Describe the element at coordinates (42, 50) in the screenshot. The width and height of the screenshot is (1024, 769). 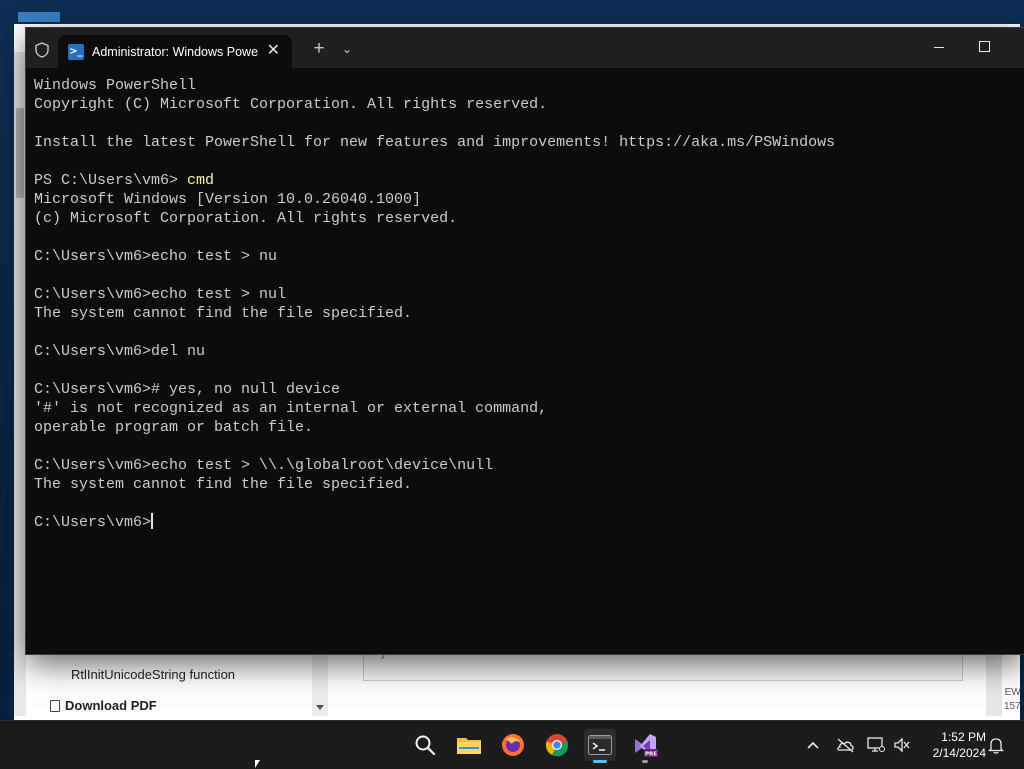
I see `admin-shield-icon` at that location.